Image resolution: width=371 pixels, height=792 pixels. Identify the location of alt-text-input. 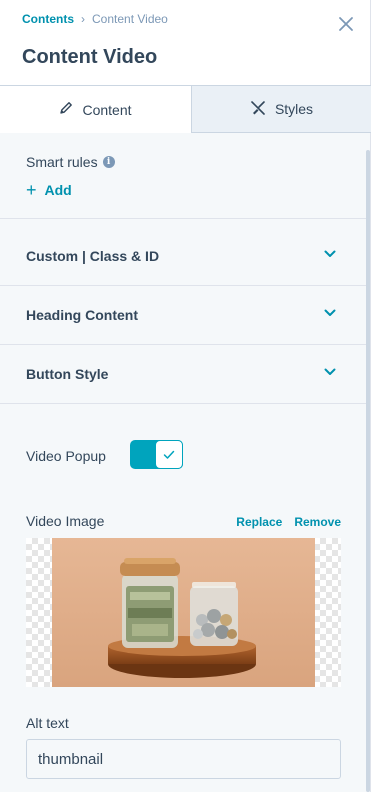
(183, 759).